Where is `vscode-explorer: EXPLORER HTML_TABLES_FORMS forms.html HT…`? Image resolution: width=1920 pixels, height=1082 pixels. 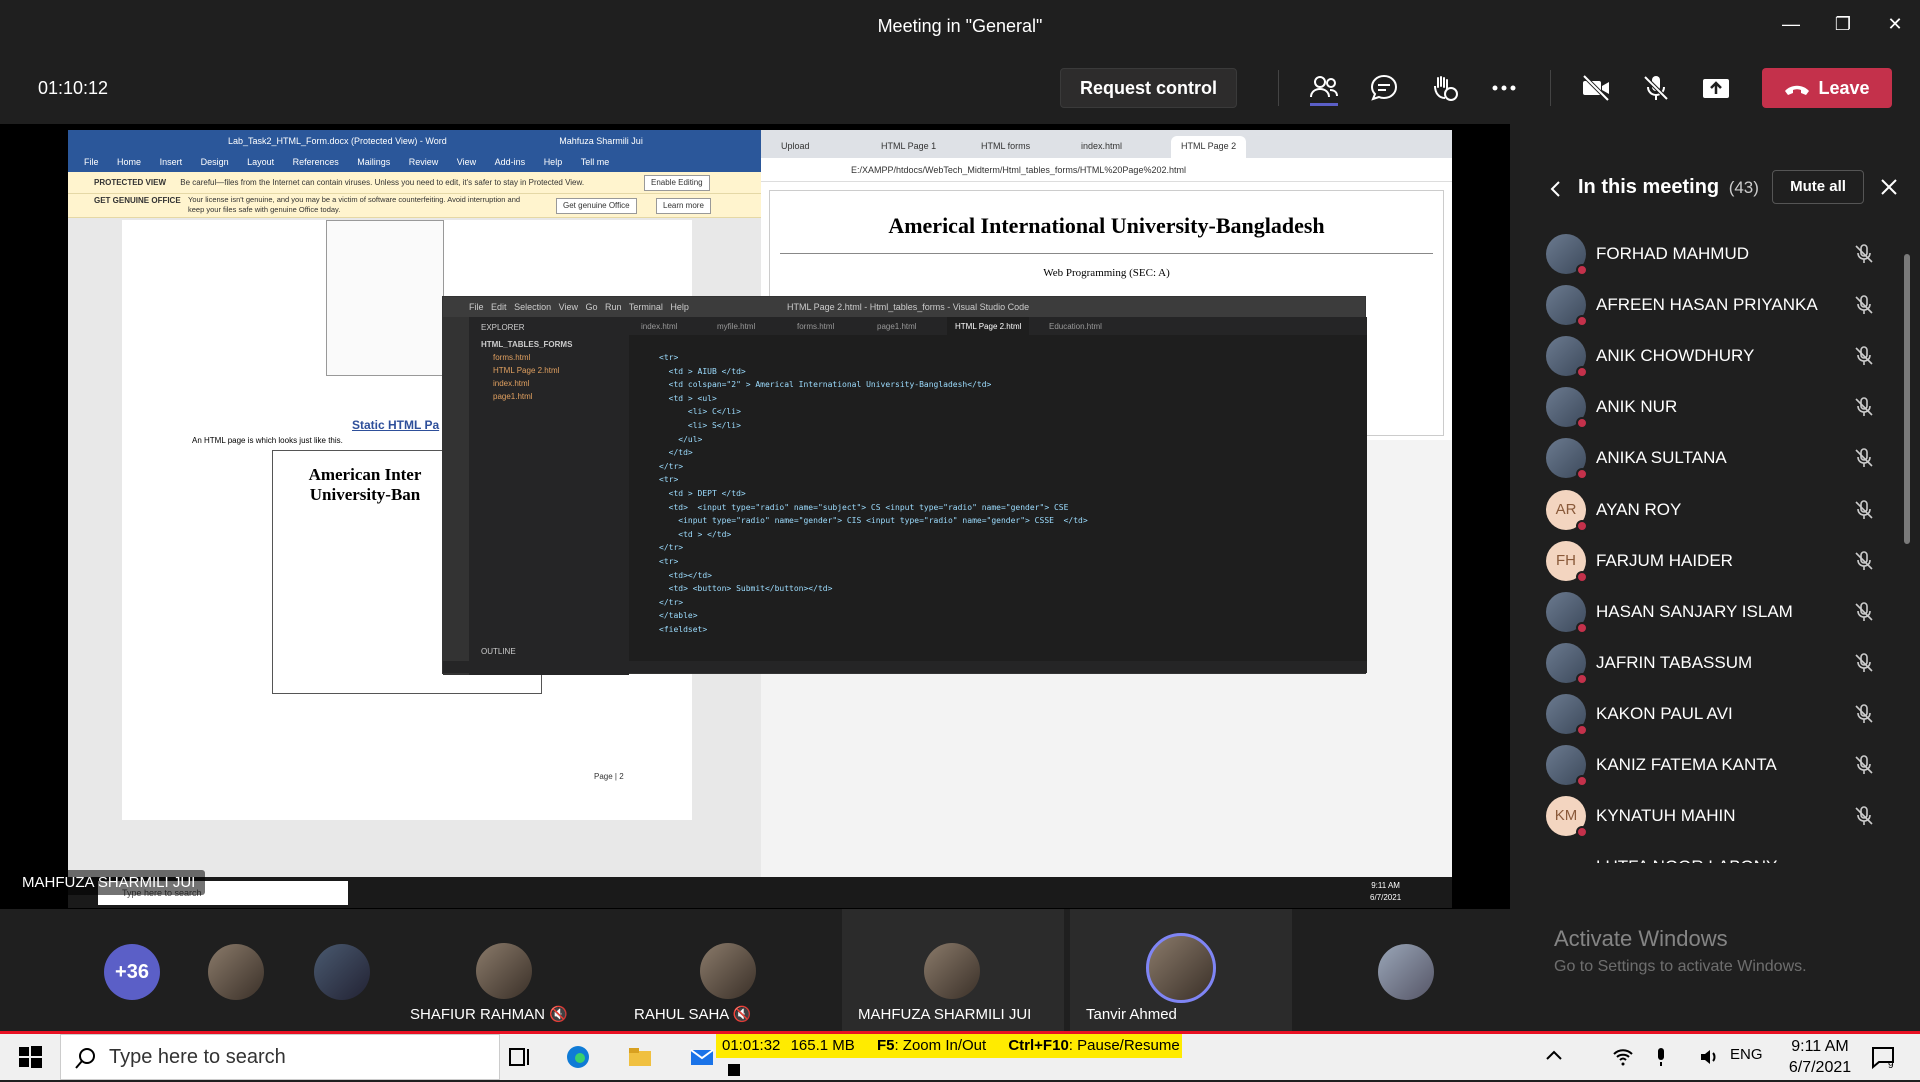
vscode-explorer: EXPLORER HTML_TABLES_FORMS forms.html HT… is located at coordinates (549, 496).